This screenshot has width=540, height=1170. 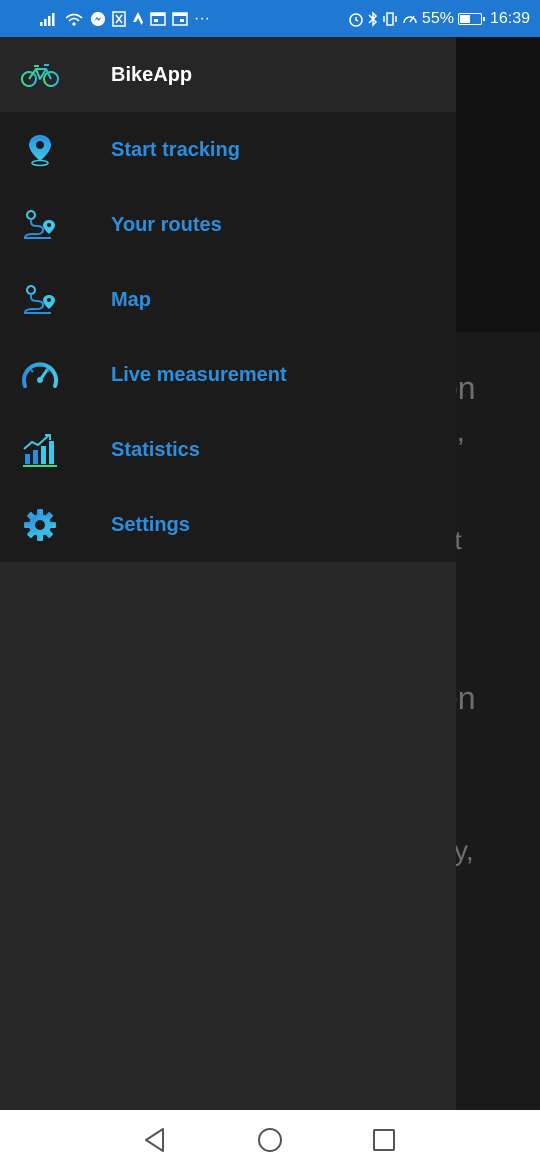 I want to click on bluetooth-icon, so click(x=373, y=19).